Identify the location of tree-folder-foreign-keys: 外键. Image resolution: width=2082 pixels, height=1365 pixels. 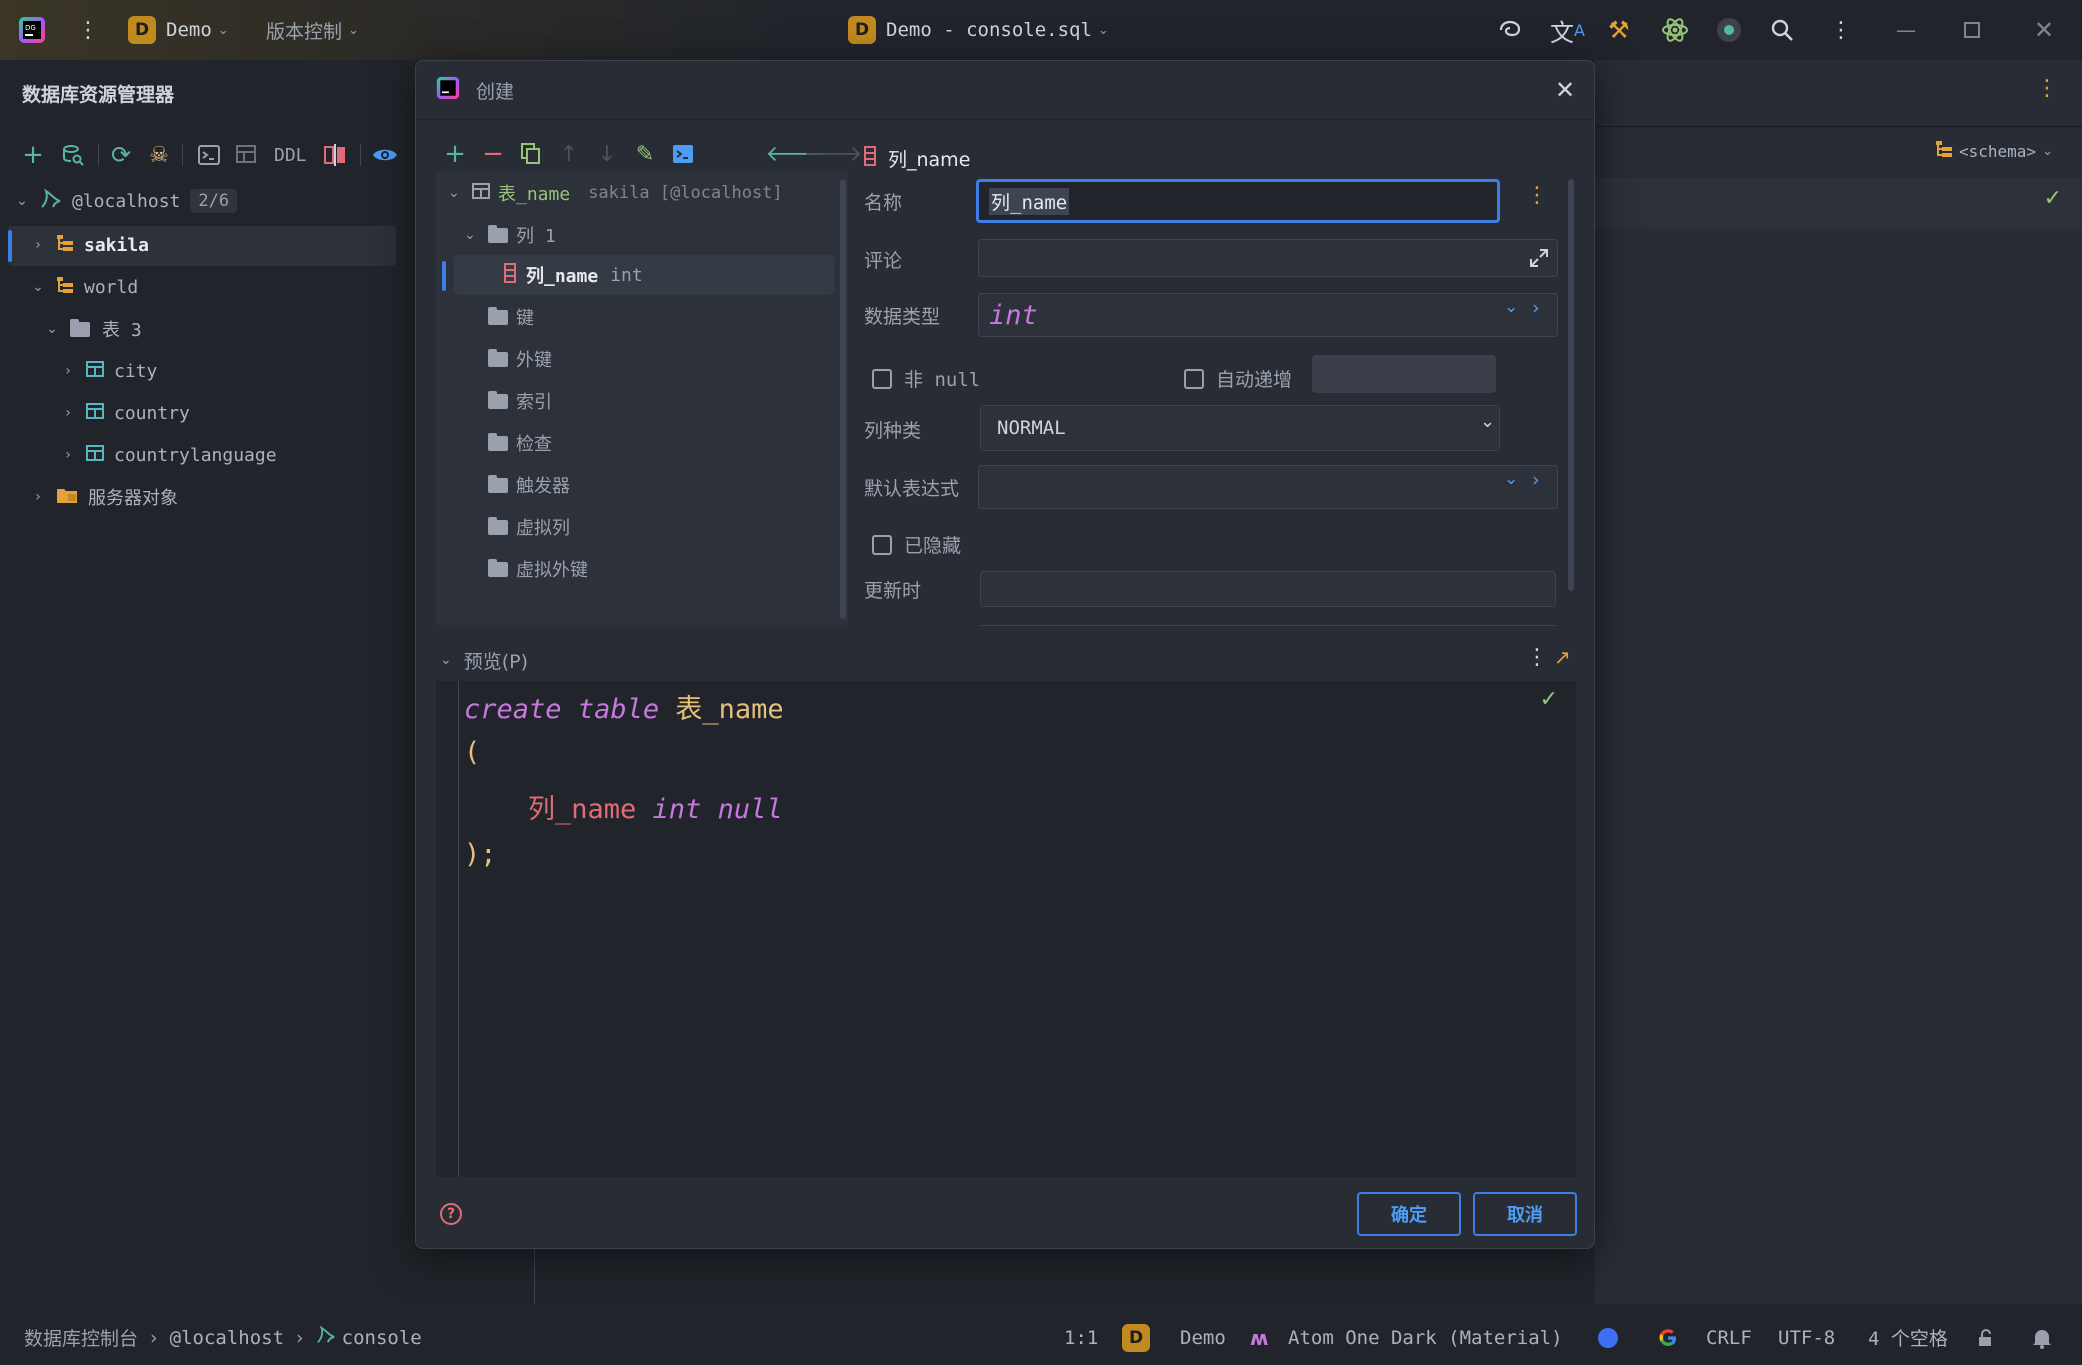
(687, 359).